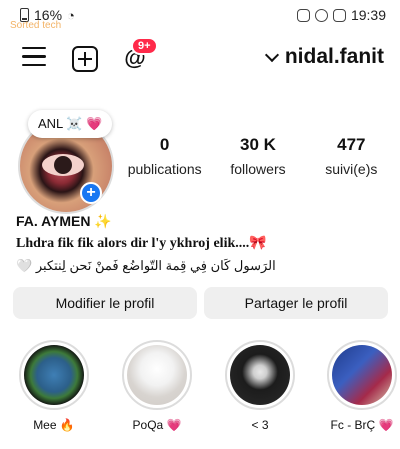 The width and height of the screenshot is (400, 449). What do you see at coordinates (164, 169) in the screenshot?
I see `stat-label: publications` at bounding box center [164, 169].